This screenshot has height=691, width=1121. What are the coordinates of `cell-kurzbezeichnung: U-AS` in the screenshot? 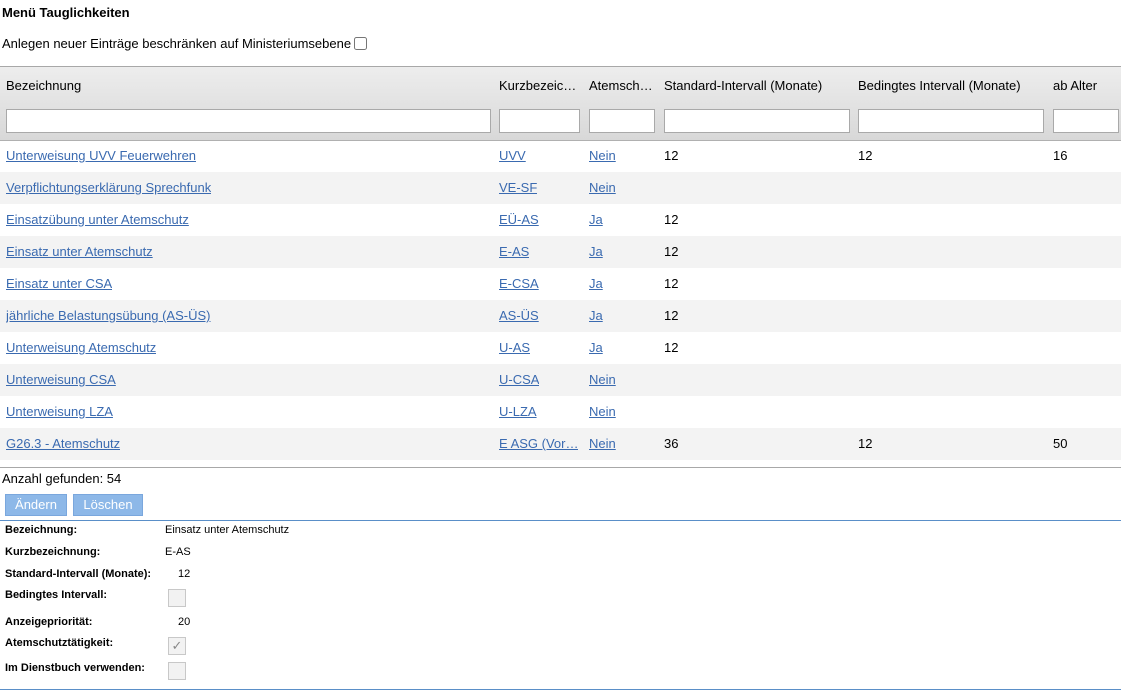 It's located at (514, 347).